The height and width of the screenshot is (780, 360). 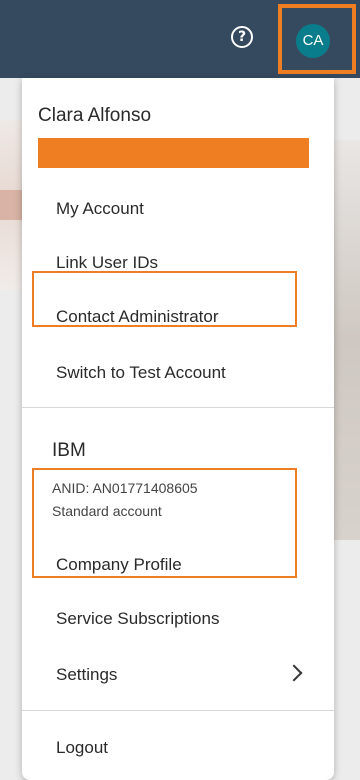 What do you see at coordinates (137, 619) in the screenshot?
I see `menu-item-service-subscriptions: Service Subscriptions` at bounding box center [137, 619].